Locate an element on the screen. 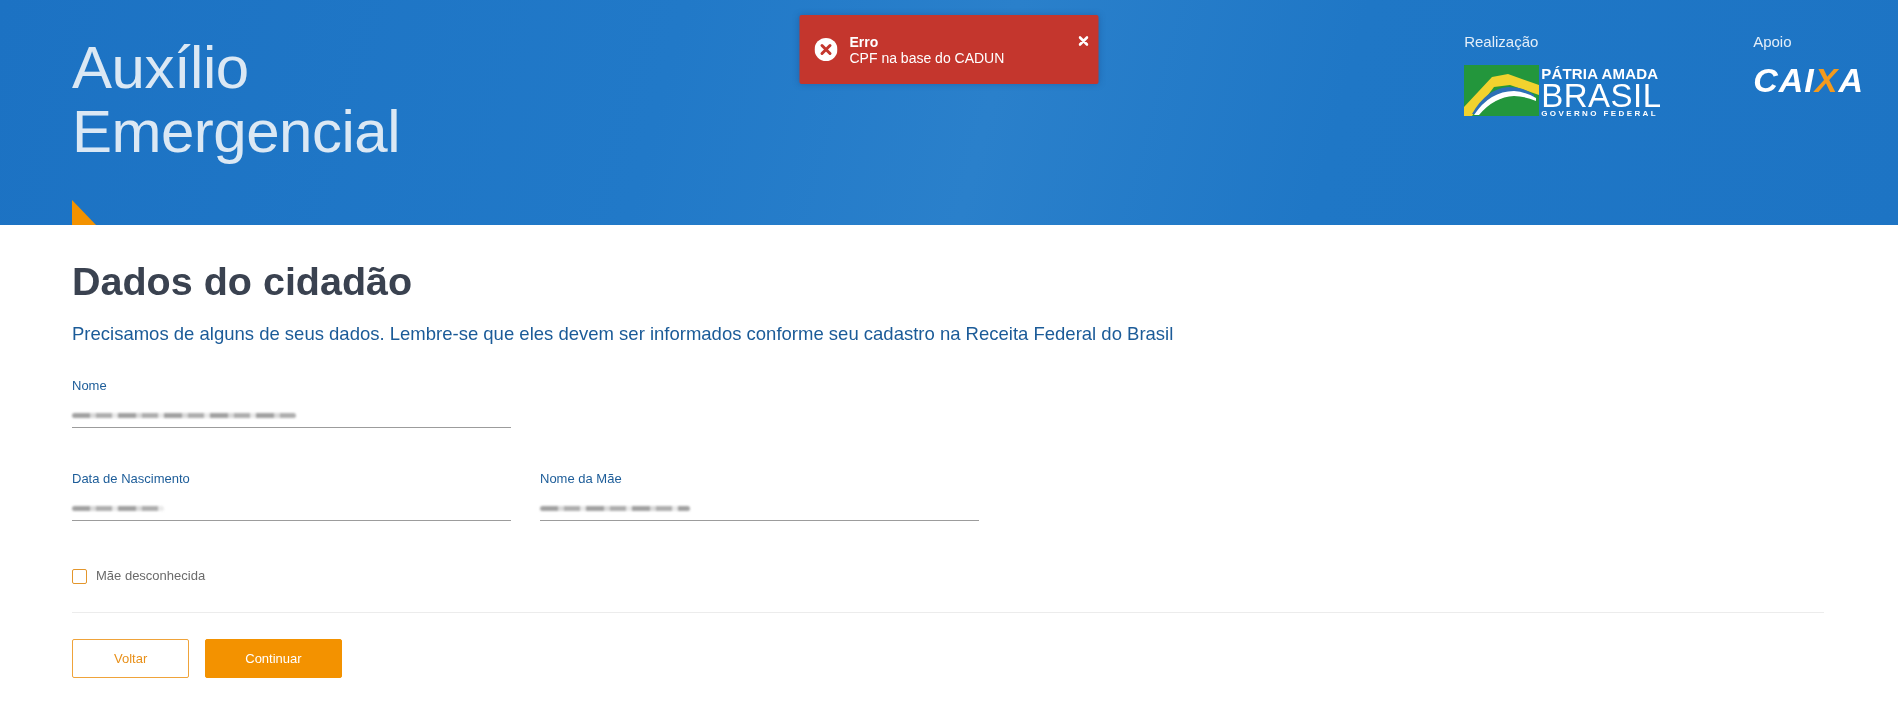 The image size is (1898, 702). error-icon is located at coordinates (826, 49).